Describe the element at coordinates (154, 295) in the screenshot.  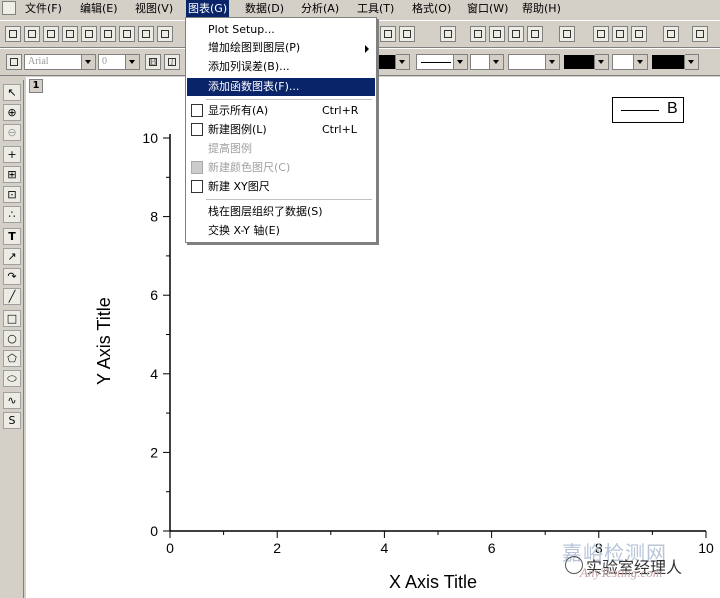
I see `y-tick-label: 6` at that location.